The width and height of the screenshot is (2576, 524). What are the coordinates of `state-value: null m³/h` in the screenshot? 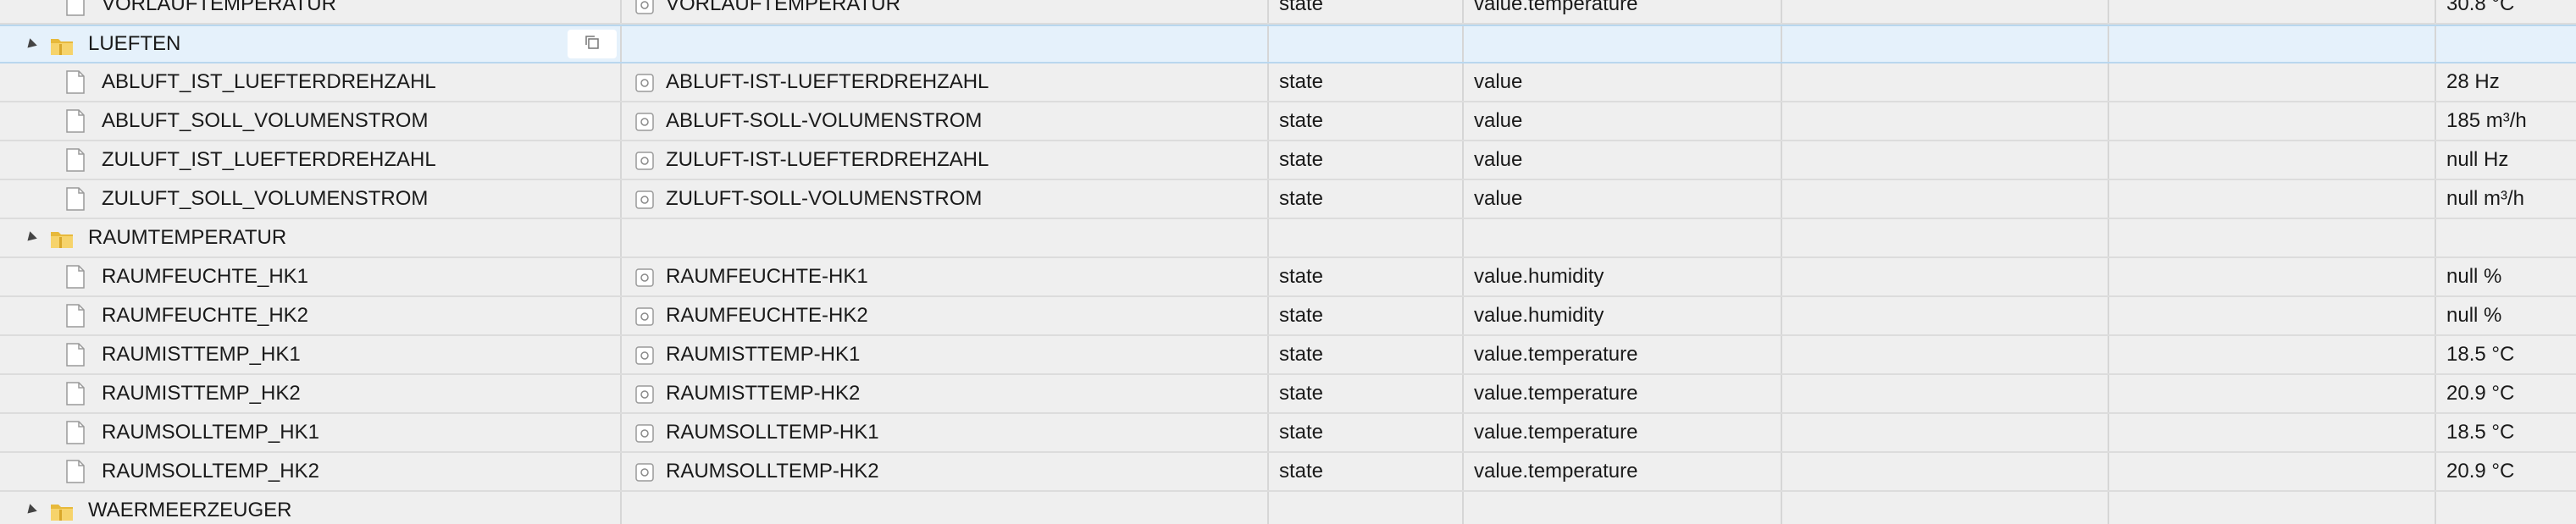 It's located at (2485, 199).